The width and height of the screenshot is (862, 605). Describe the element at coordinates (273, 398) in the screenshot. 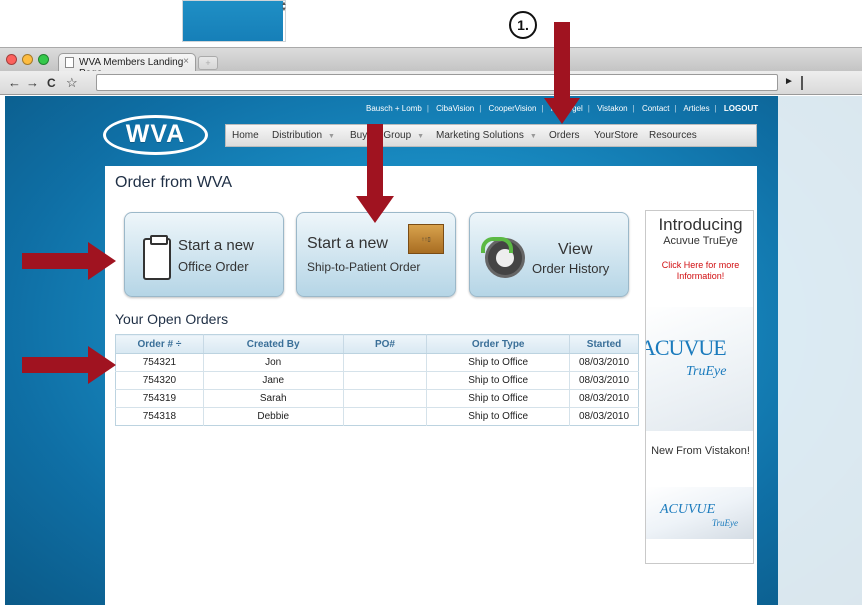

I see `created-by-cell: Sarah` at that location.